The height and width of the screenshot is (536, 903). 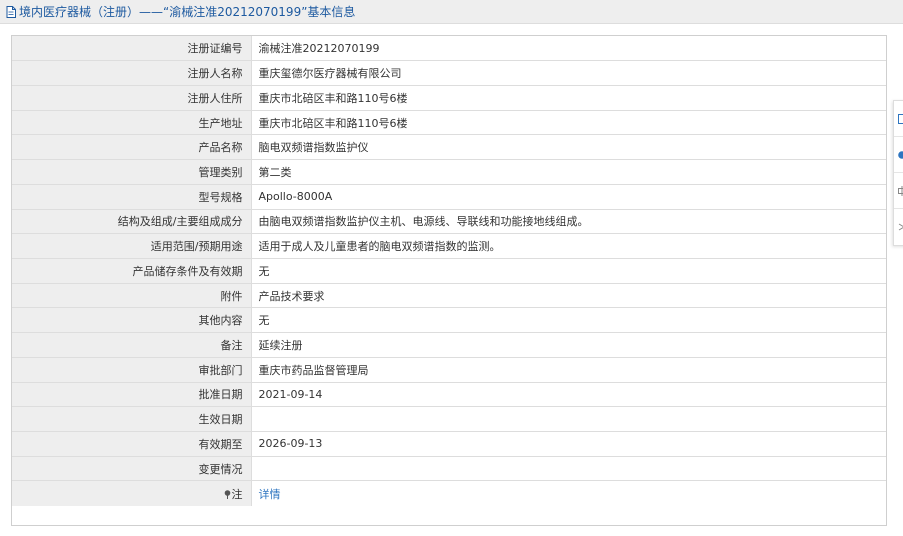 I want to click on pin-icon, so click(x=227, y=494).